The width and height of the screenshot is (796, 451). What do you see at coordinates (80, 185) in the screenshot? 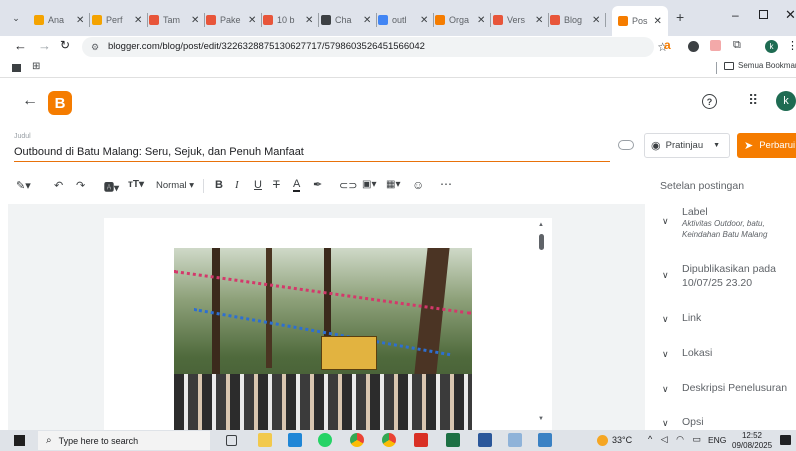
I see `redo-icon: ↷` at bounding box center [80, 185].